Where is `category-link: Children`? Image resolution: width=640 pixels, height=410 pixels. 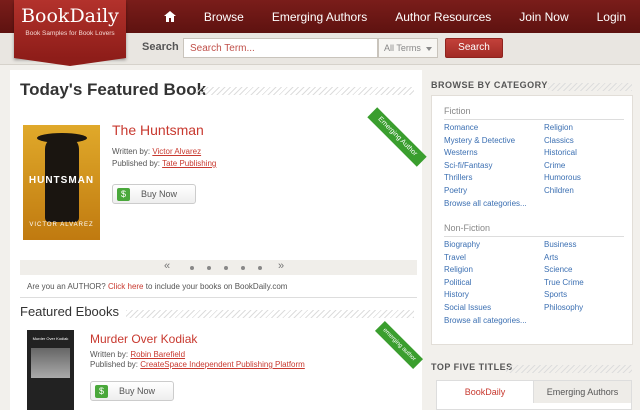 category-link: Children is located at coordinates (559, 190).